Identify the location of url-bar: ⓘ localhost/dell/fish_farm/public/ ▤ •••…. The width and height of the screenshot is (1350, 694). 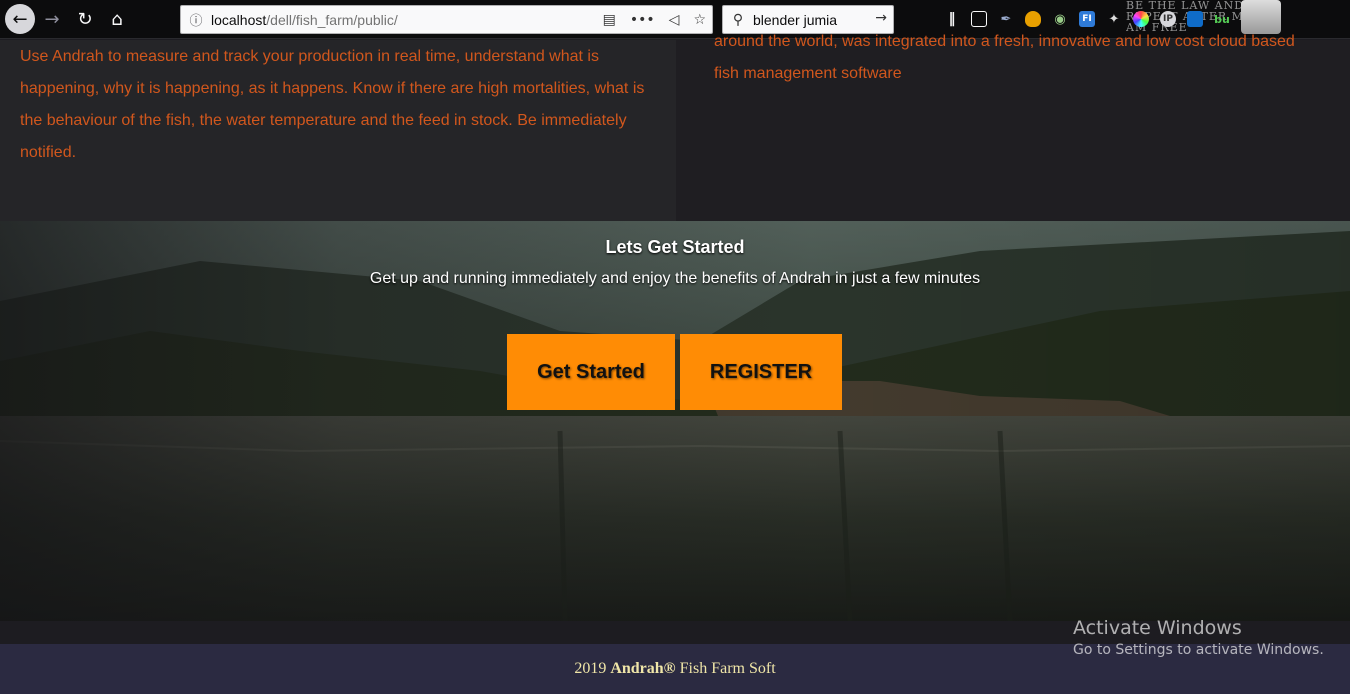
(446, 19).